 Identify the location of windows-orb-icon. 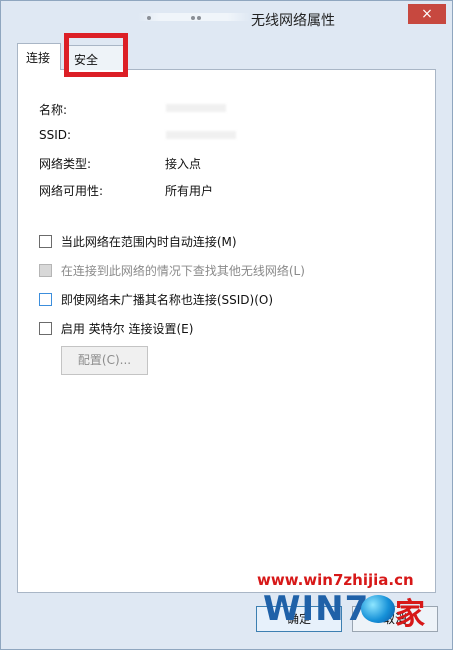
(378, 609).